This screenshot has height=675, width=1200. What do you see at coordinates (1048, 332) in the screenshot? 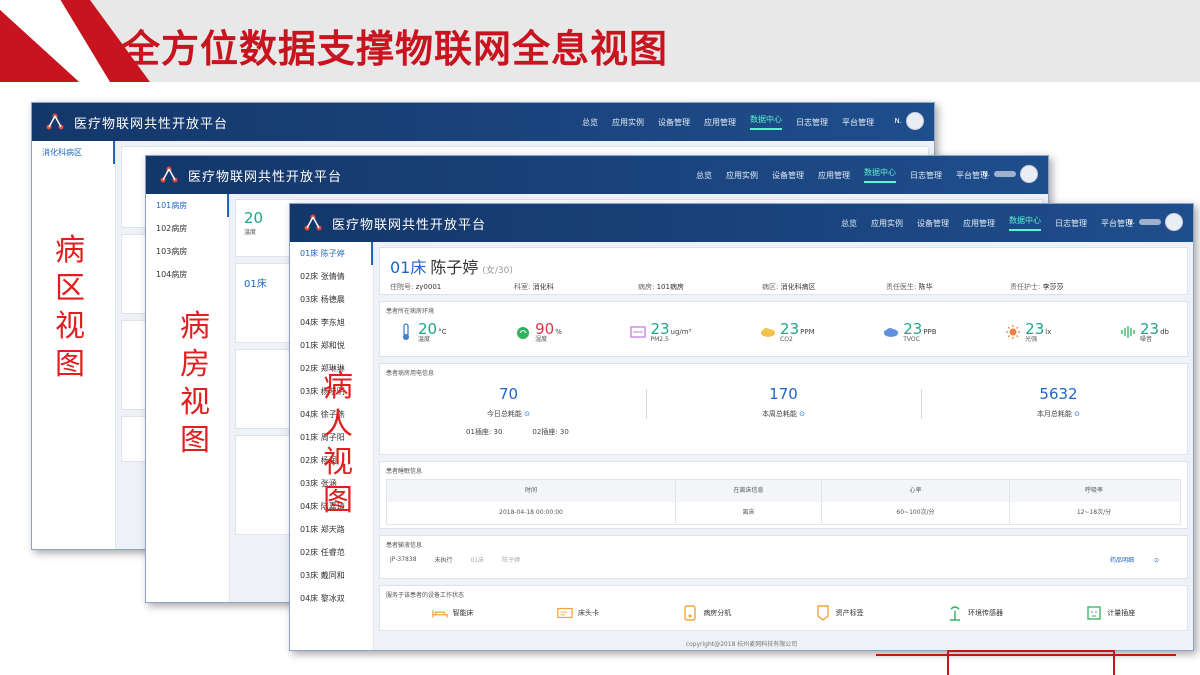
I see `env-unit: lx` at bounding box center [1048, 332].